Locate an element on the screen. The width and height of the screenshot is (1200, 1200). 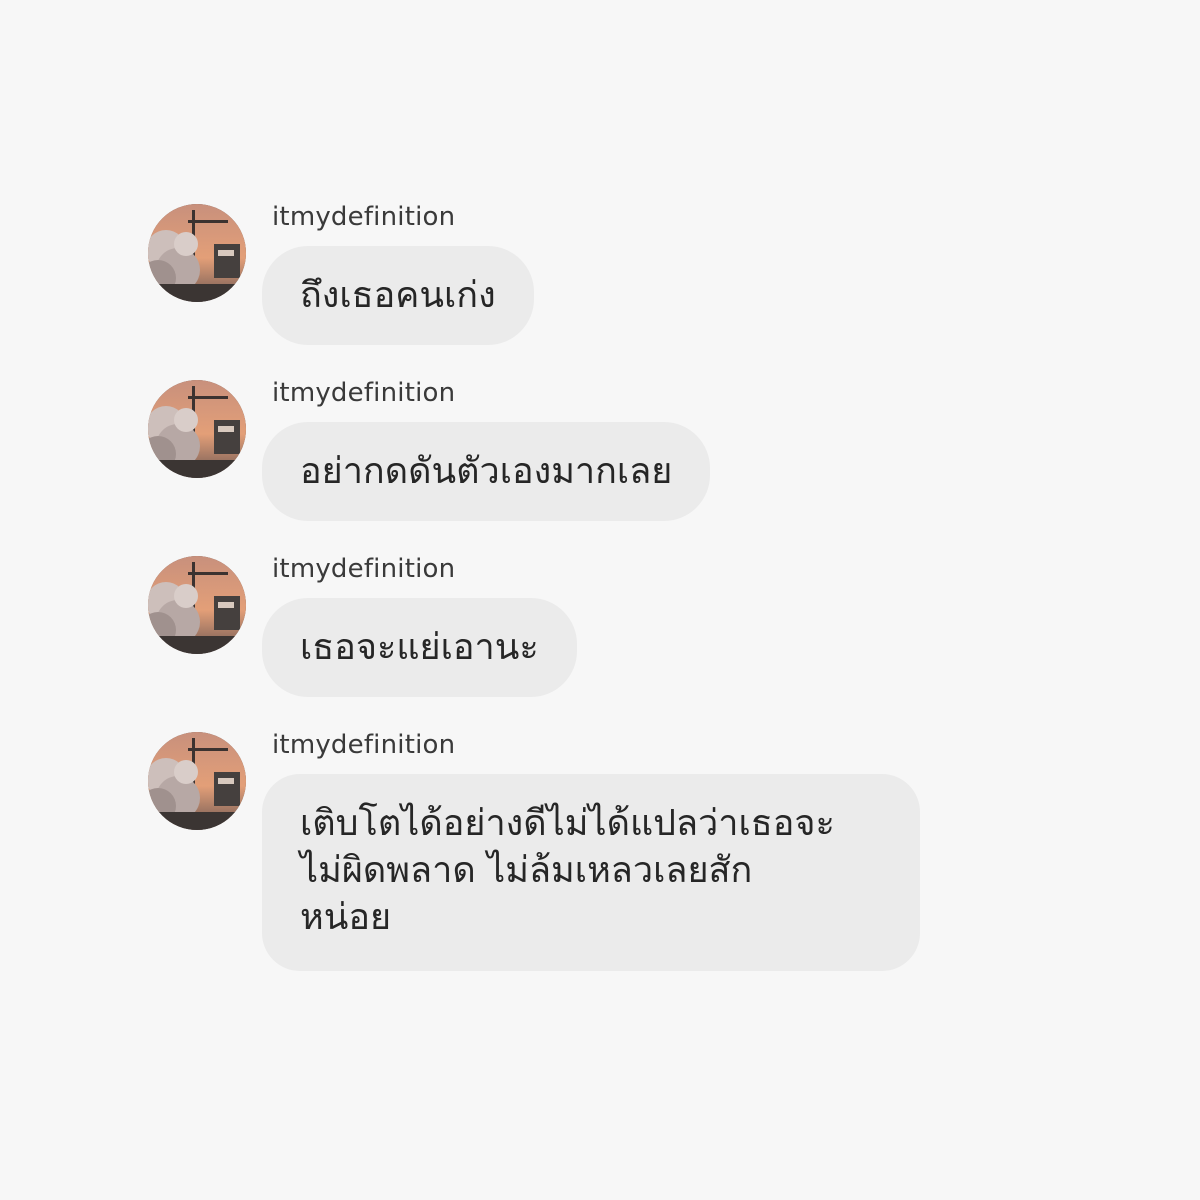
message-text-line: หน่อย is located at coordinates (346, 917).